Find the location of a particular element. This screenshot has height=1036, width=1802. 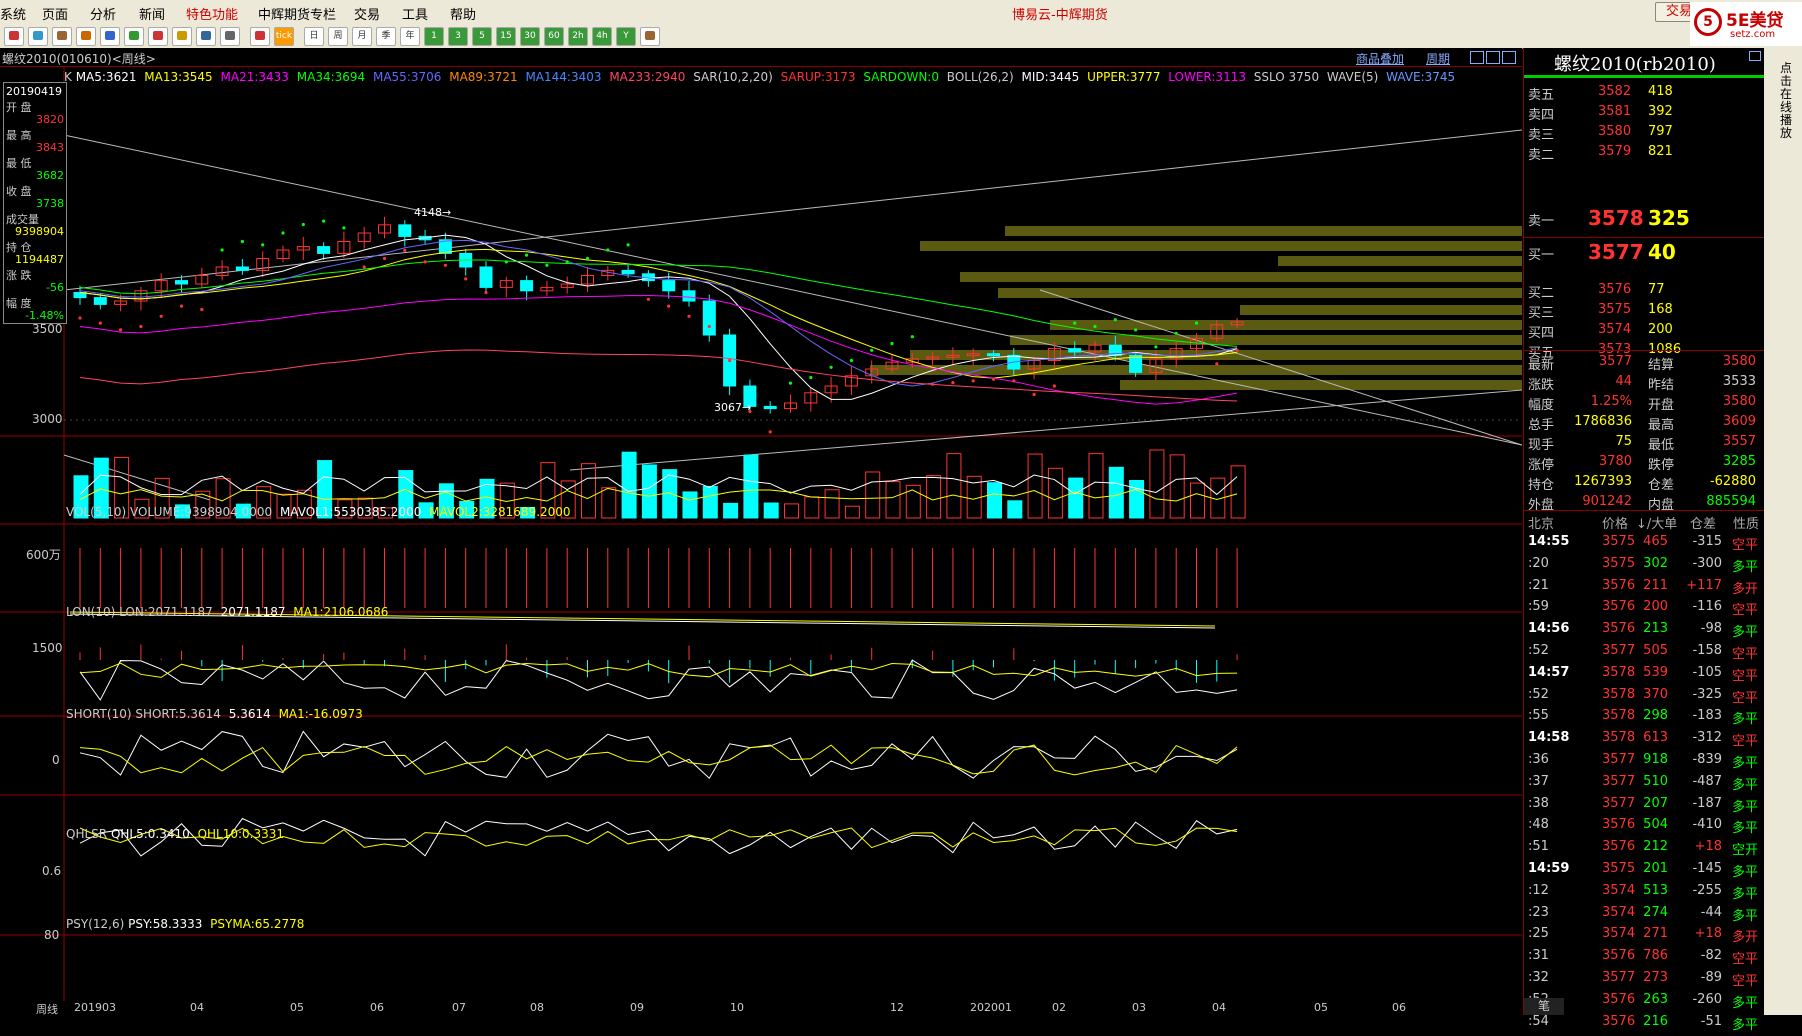

period-button-24: 4h is located at coordinates (602, 36).